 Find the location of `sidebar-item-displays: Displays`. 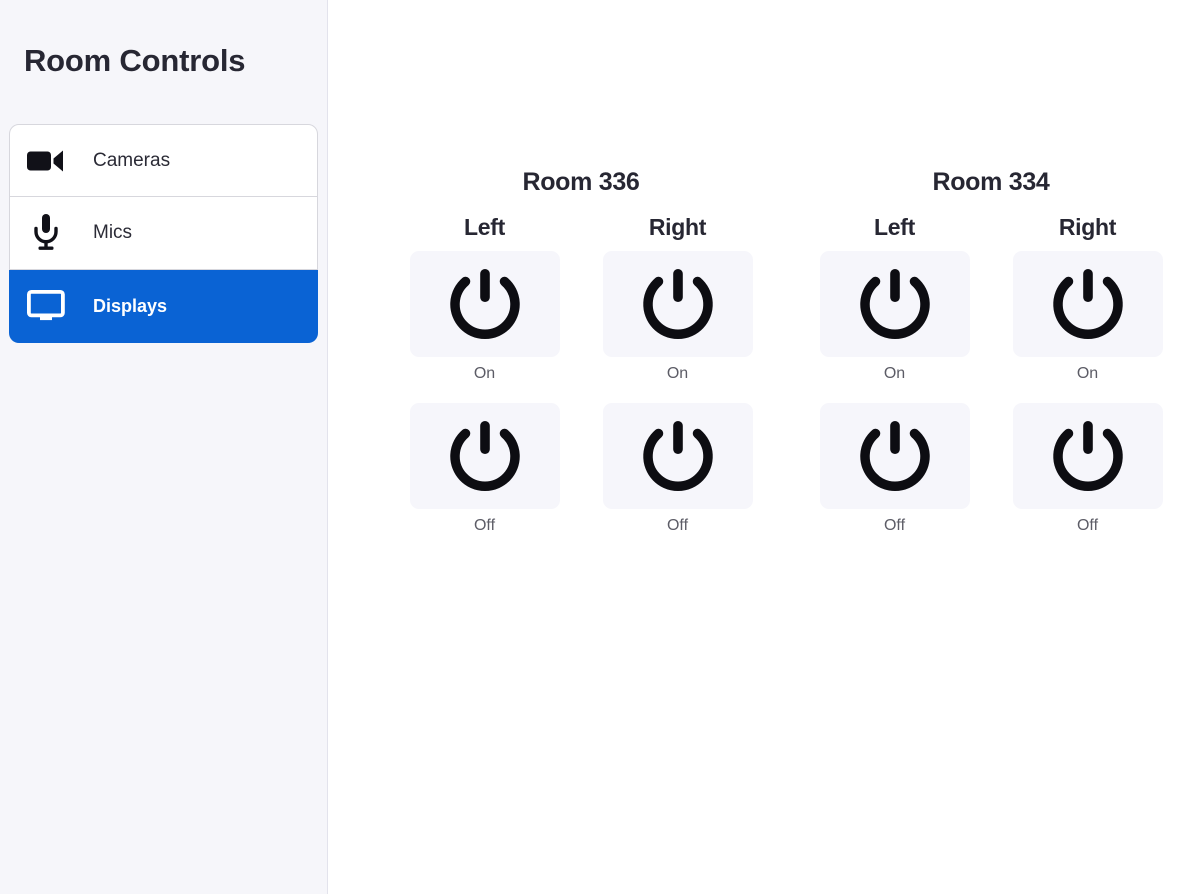

sidebar-item-displays: Displays is located at coordinates (163, 306).